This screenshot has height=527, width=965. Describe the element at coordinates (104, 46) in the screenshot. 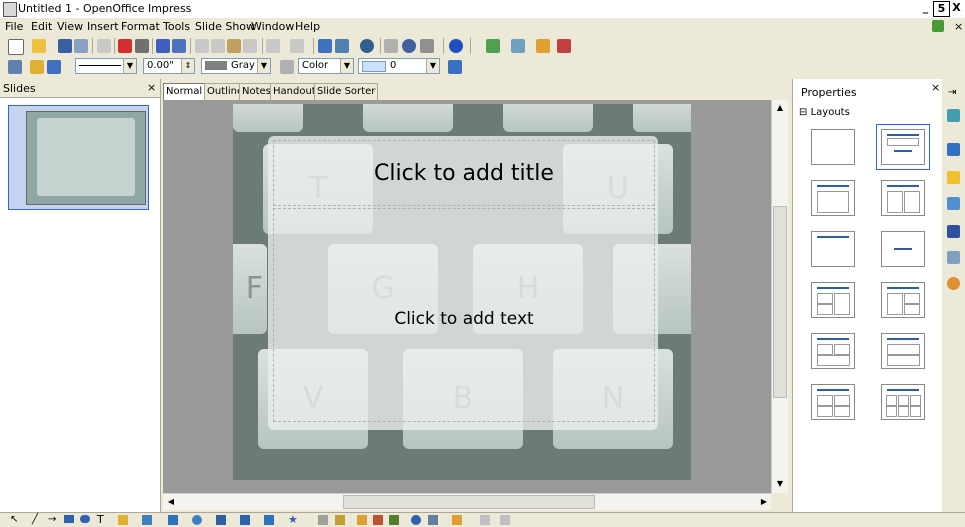

I see `edit-file-icon` at that location.